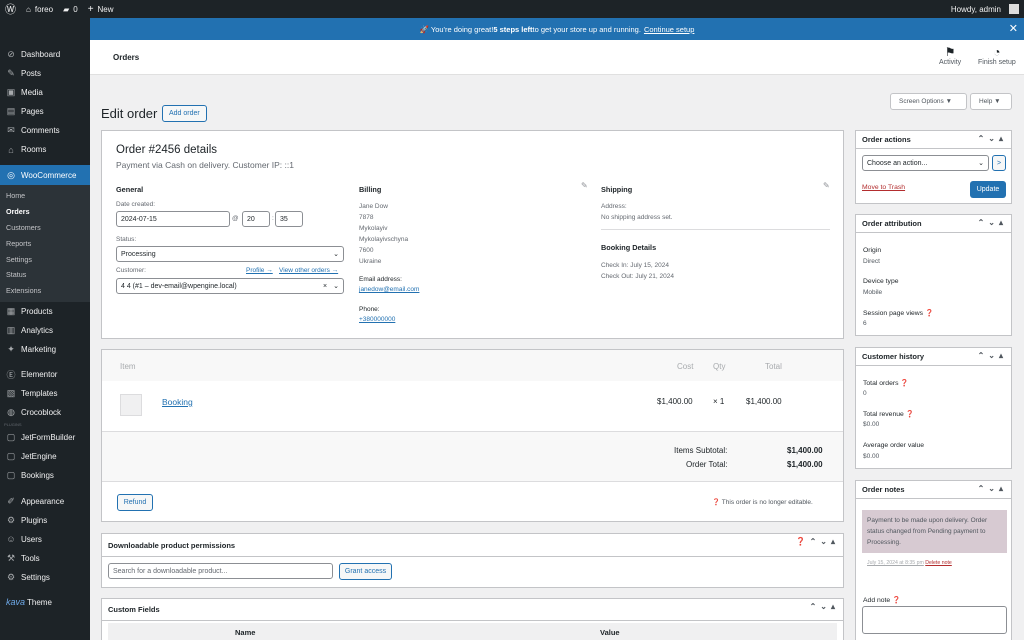 The height and width of the screenshot is (640, 1024). I want to click on sidebar-item-elementor: Ⓔ Elementor, so click(45, 374).